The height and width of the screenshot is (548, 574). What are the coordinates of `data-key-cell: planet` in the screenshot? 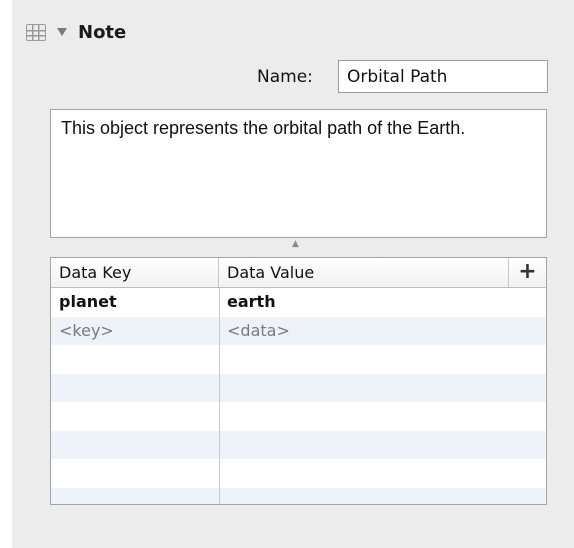 It's located at (135, 302).